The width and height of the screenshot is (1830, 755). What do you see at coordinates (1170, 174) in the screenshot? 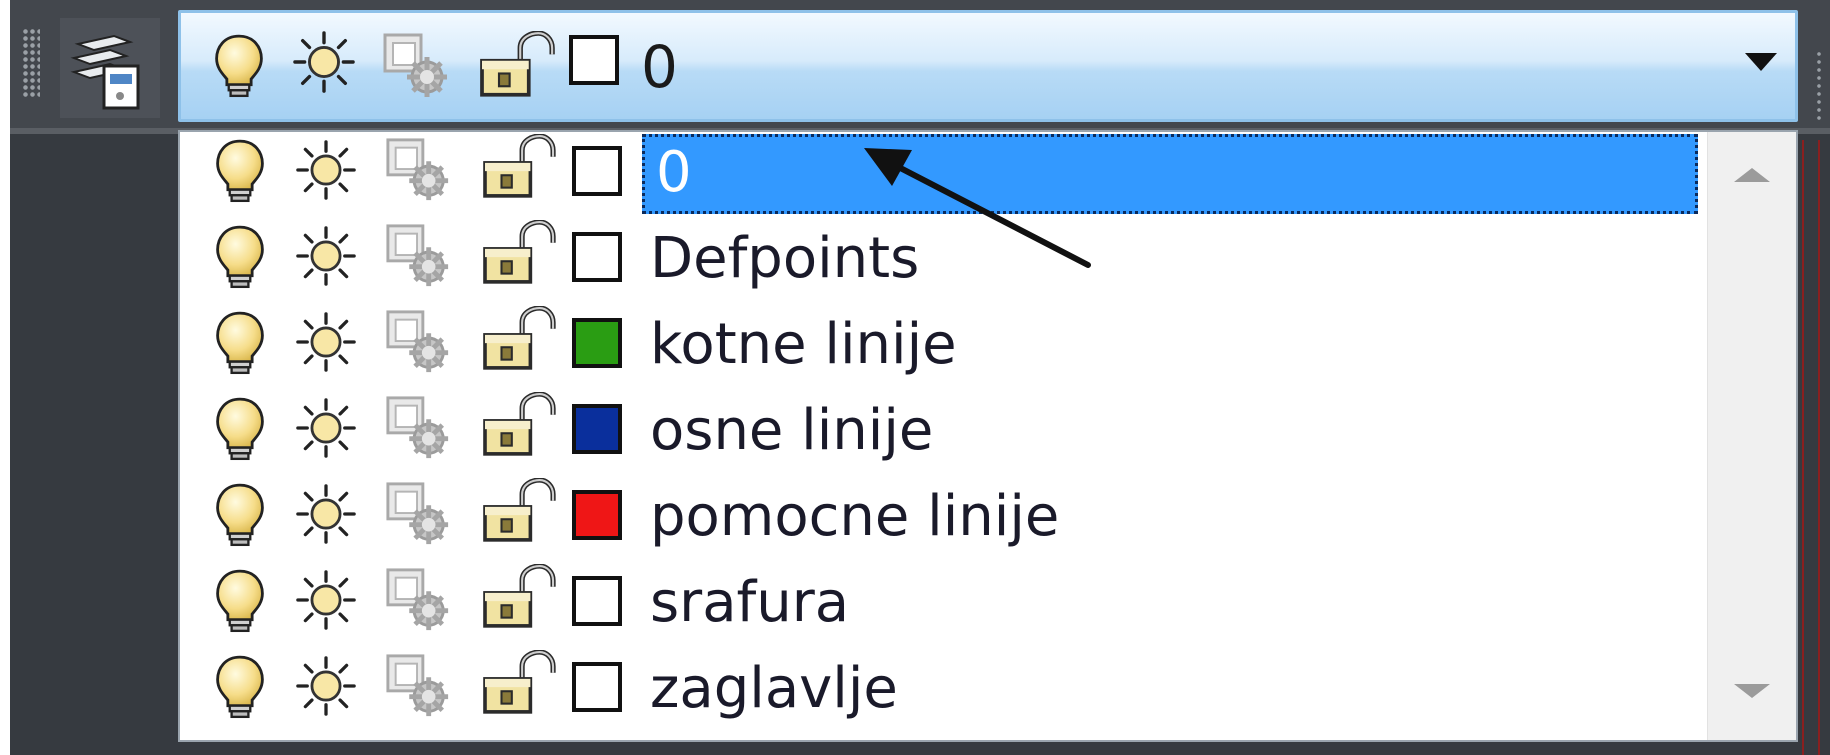
I see `selection-highlight` at bounding box center [1170, 174].